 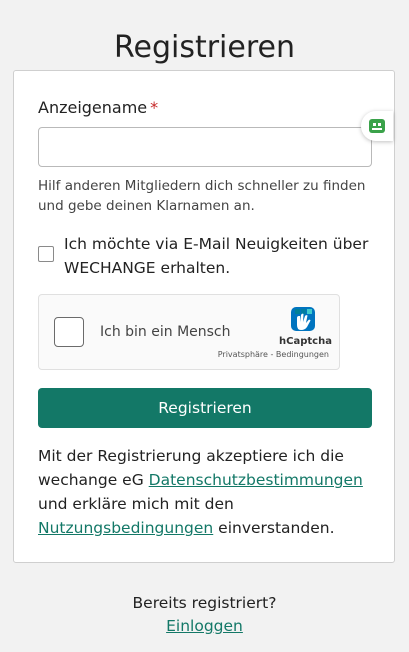 What do you see at coordinates (204, 626) in the screenshot?
I see `login-link: Einloggen` at bounding box center [204, 626].